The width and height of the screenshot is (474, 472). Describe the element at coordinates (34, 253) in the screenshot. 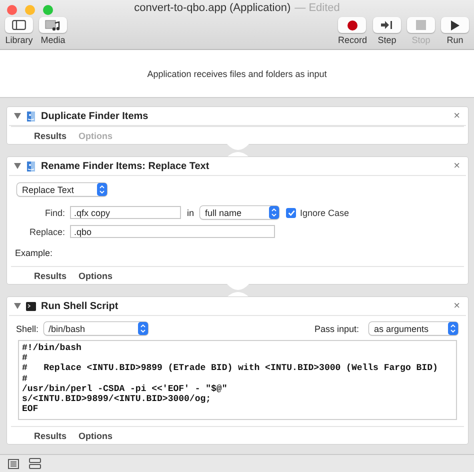

I see `example-label: Example:` at that location.